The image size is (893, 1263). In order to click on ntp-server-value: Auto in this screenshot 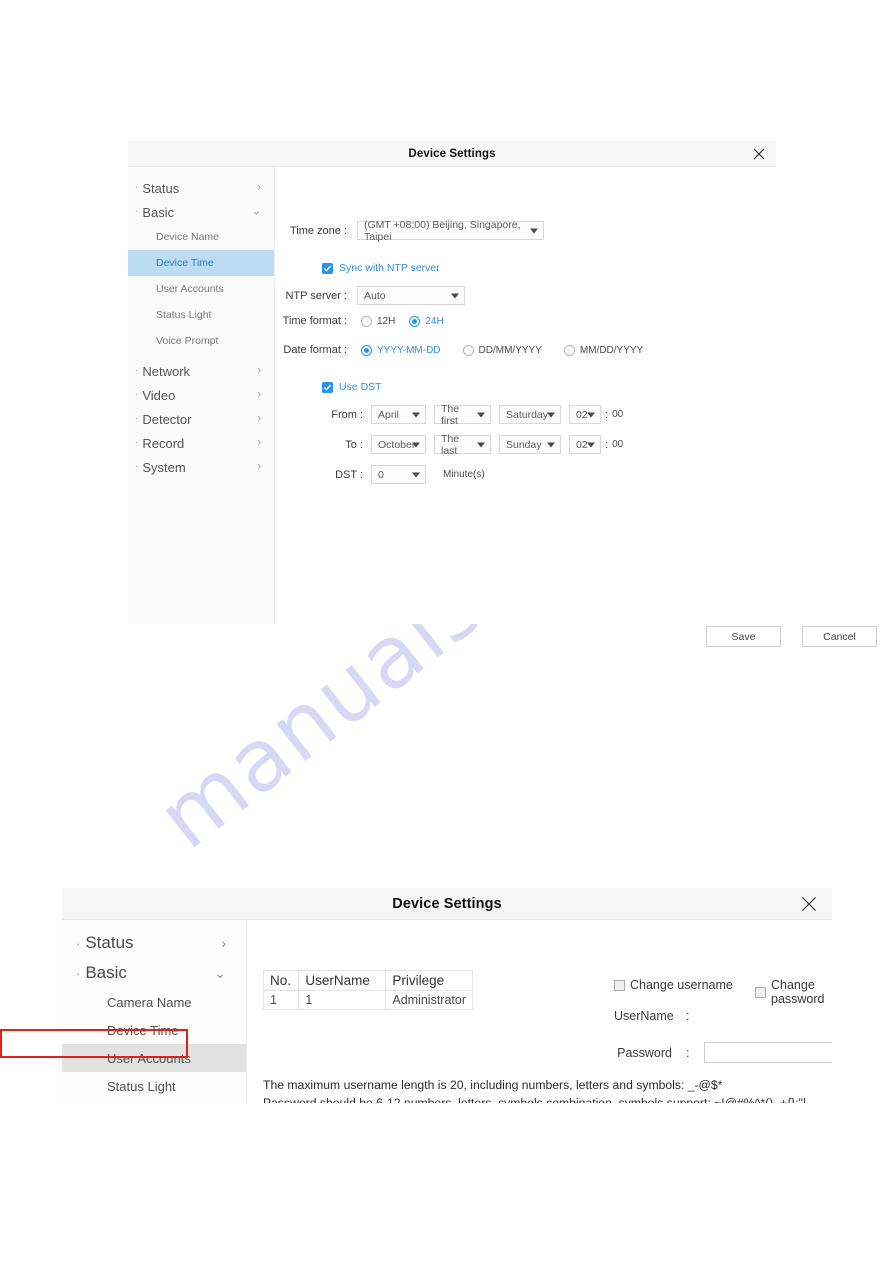, I will do `click(375, 295)`.